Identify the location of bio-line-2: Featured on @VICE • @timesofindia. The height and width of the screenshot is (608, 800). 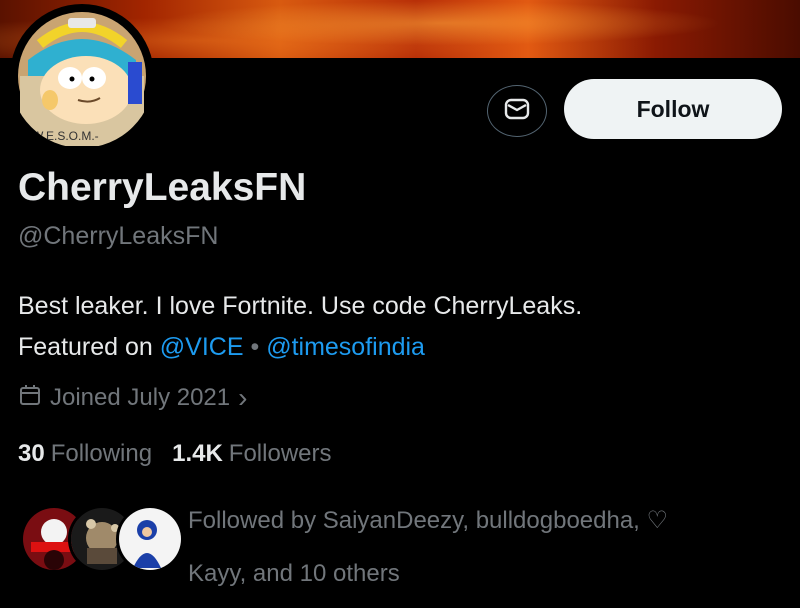
(398, 347).